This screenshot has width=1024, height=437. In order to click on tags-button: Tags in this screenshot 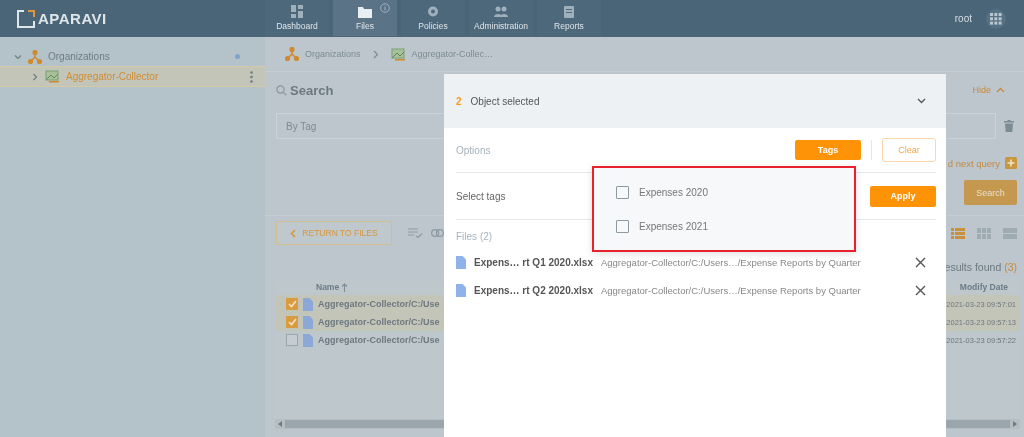, I will do `click(828, 150)`.